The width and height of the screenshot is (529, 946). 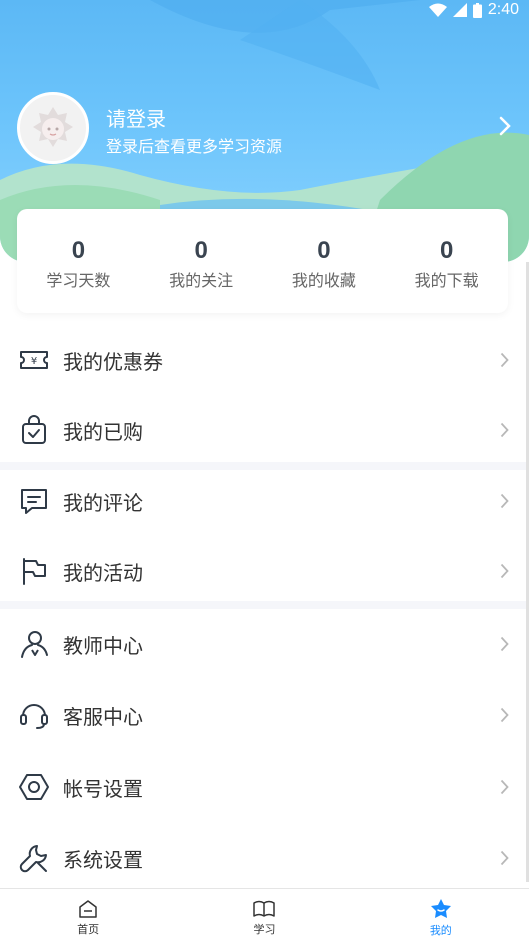 What do you see at coordinates (264, 715) in the screenshot?
I see `menu-item-customer-service: 客服中心` at bounding box center [264, 715].